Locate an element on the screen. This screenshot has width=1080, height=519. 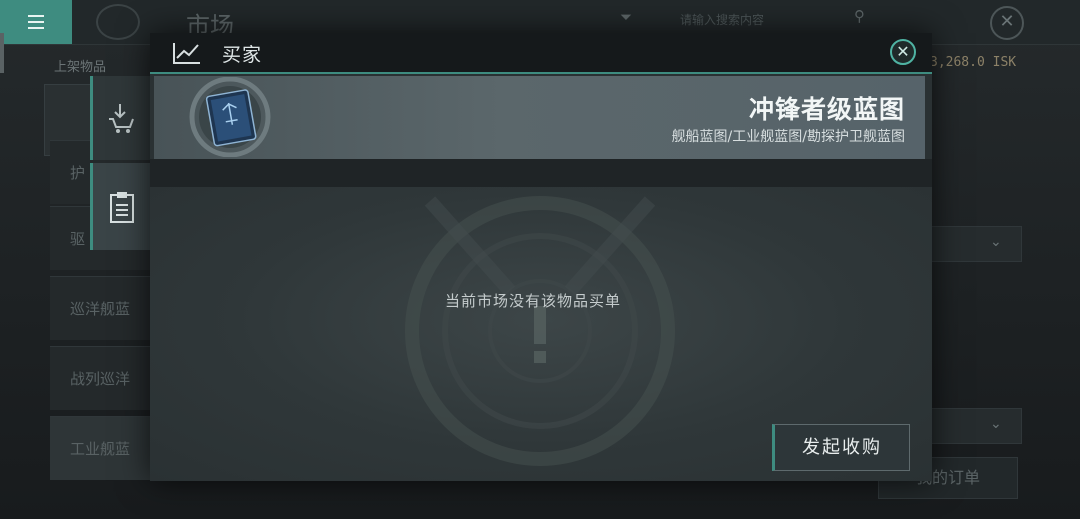
sidebar-item: 战列巡洋 is located at coordinates (100, 378).